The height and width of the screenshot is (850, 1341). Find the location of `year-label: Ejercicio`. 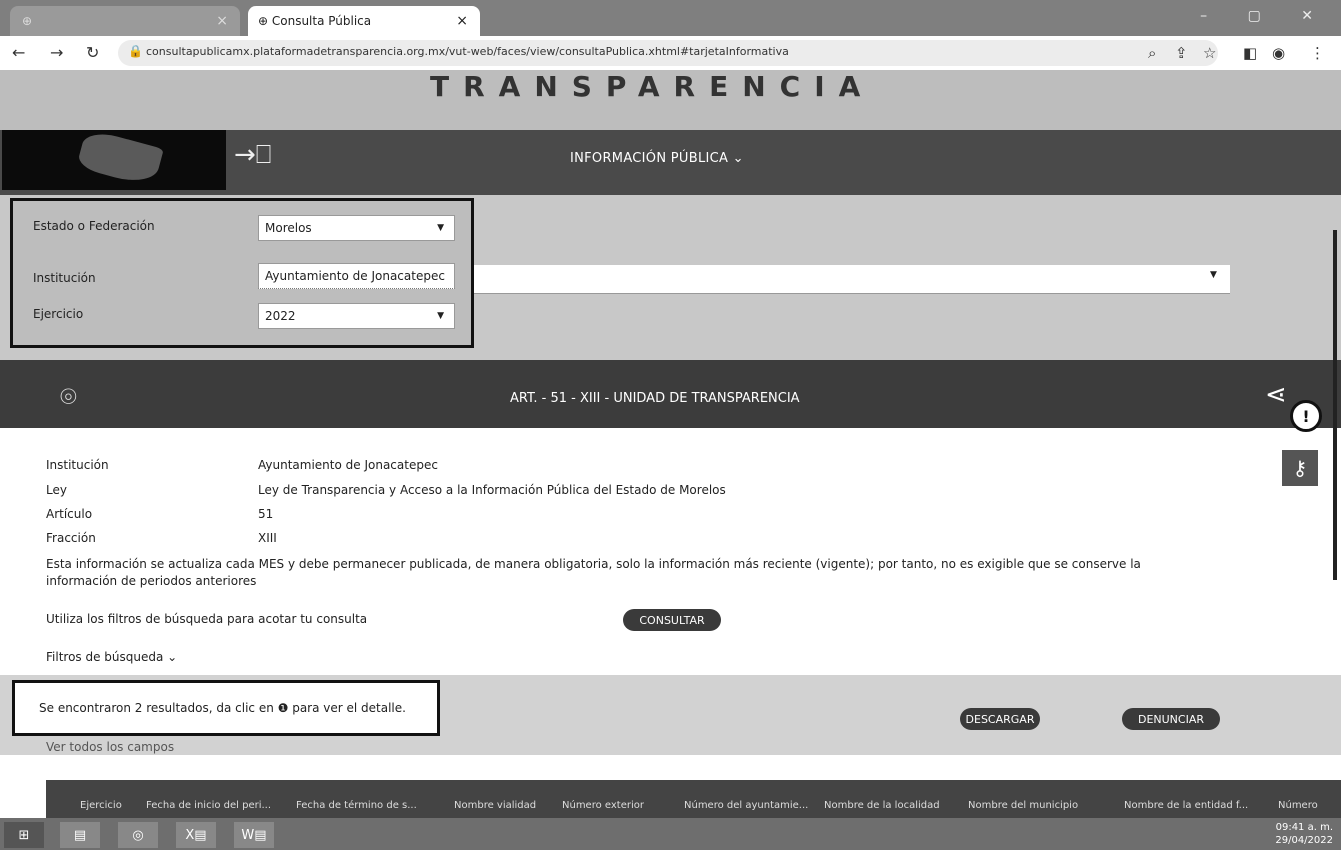

year-label: Ejercicio is located at coordinates (58, 314).